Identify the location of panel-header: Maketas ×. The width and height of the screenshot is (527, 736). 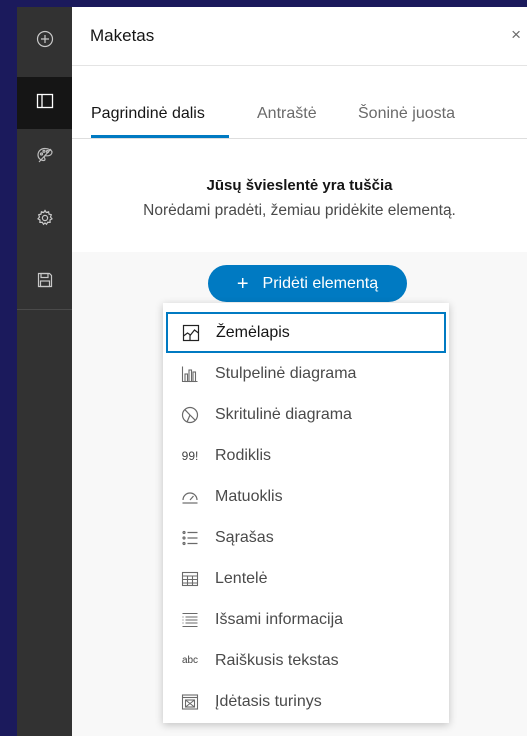
(299, 36).